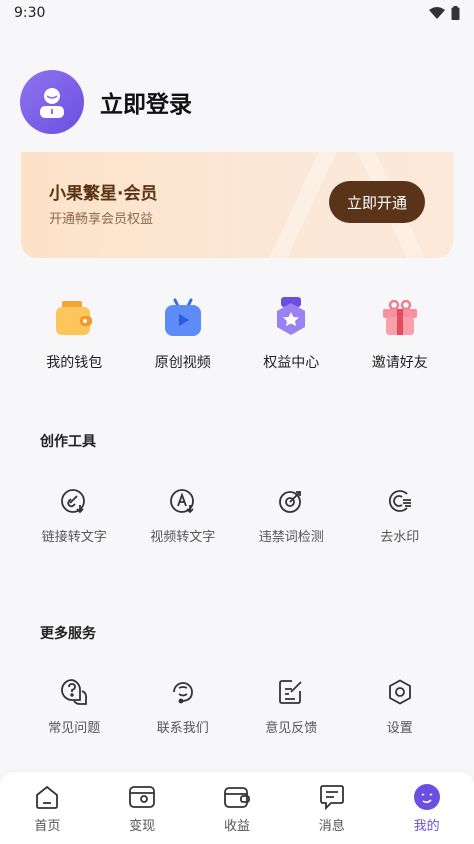 Image resolution: width=474 pixels, height=844 pixels. I want to click on gift-icon, so click(400, 318).